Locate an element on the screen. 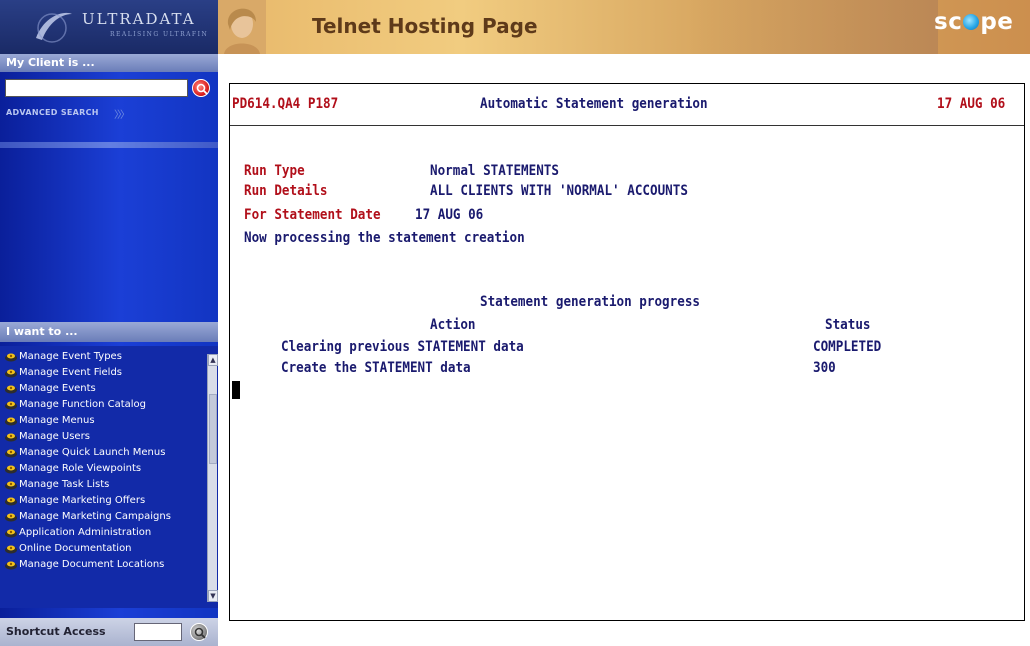 This screenshot has height=646, width=1030. menu-item-label: Online Documentation is located at coordinates (75, 548).